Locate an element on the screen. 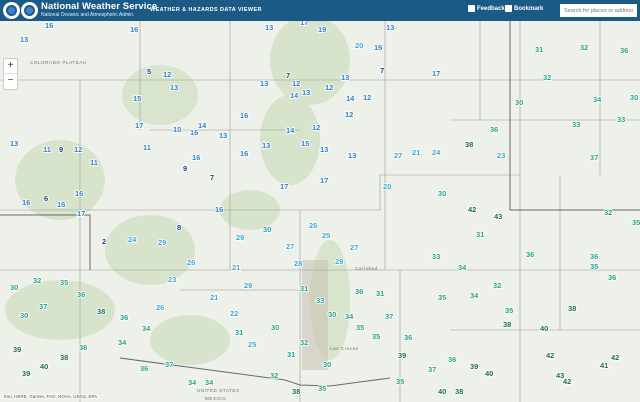  observation-value: 20 is located at coordinates (387, 186).